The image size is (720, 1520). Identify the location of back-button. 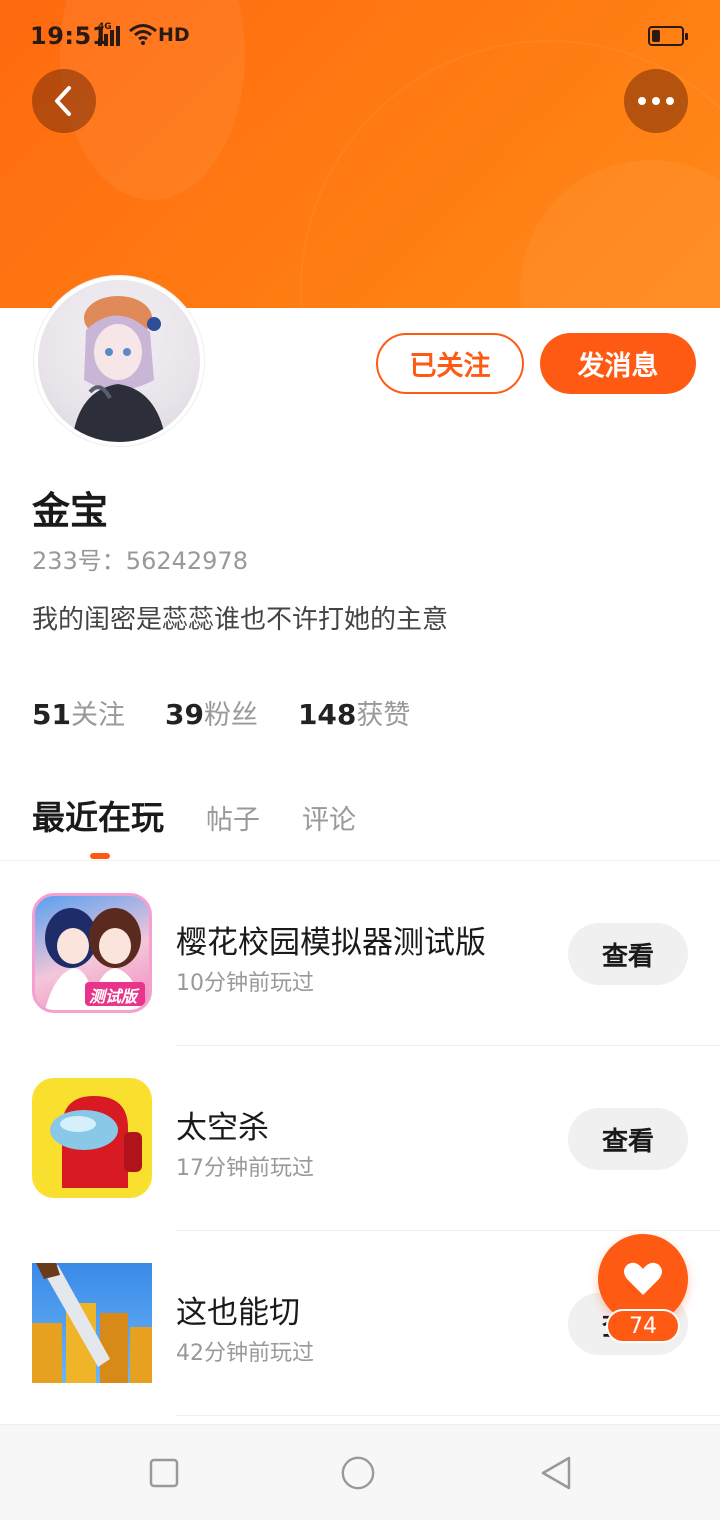
(64, 101).